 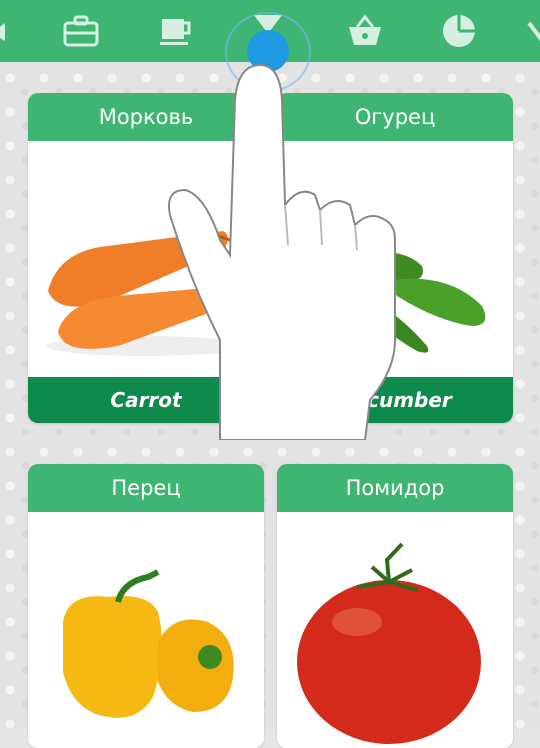 What do you see at coordinates (531, 31) in the screenshot?
I see `partial-right-icon` at bounding box center [531, 31].